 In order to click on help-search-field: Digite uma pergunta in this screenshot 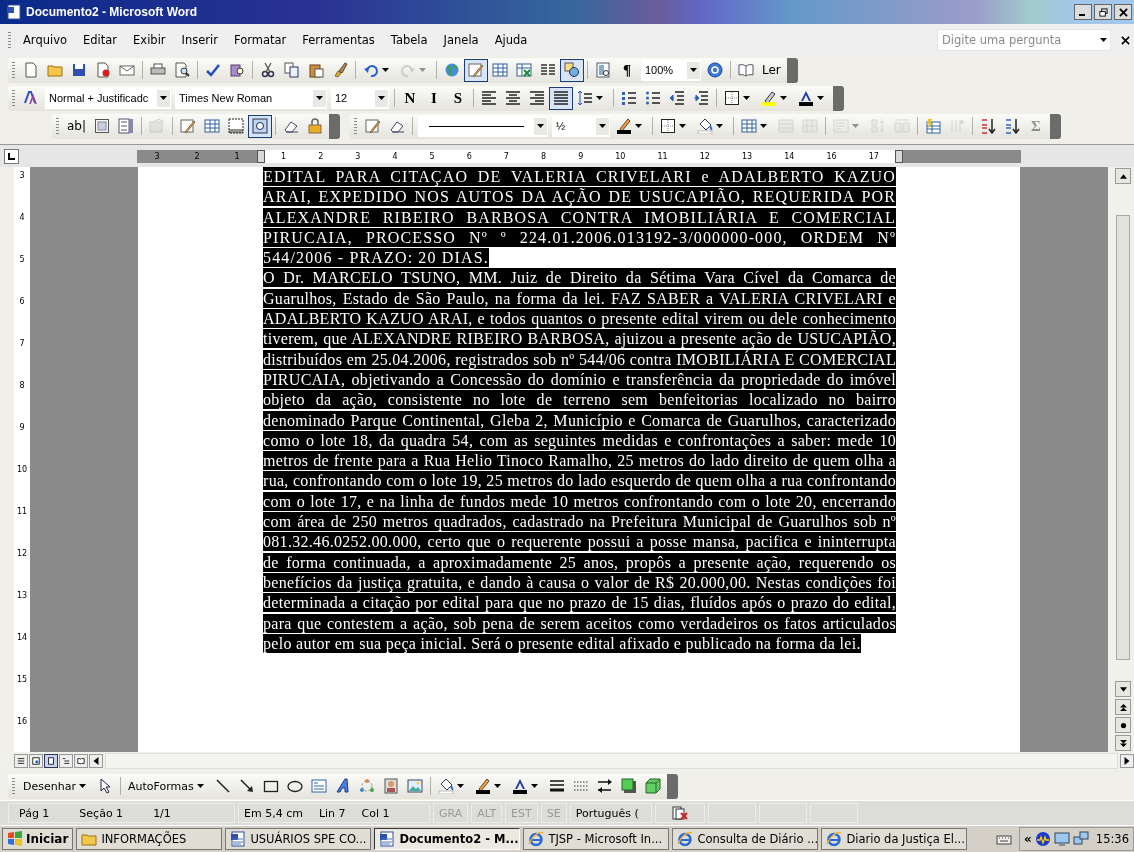, I will do `click(1024, 40)`.